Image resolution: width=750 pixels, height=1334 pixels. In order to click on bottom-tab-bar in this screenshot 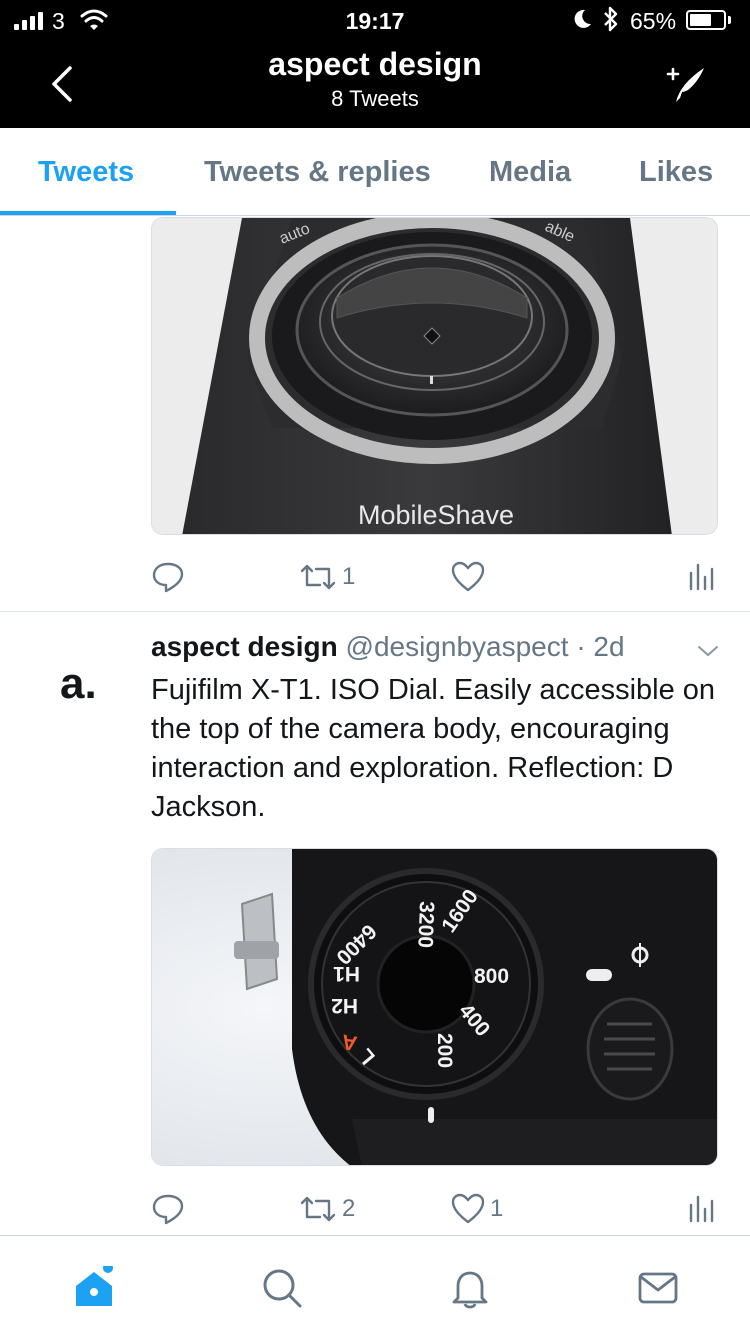, I will do `click(375, 1284)`.